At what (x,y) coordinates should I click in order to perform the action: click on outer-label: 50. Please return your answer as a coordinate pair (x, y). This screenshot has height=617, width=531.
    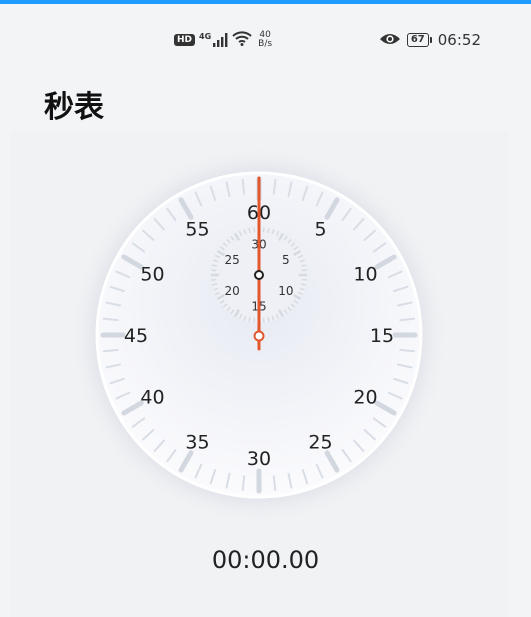
    Looking at the image, I should click on (152, 275).